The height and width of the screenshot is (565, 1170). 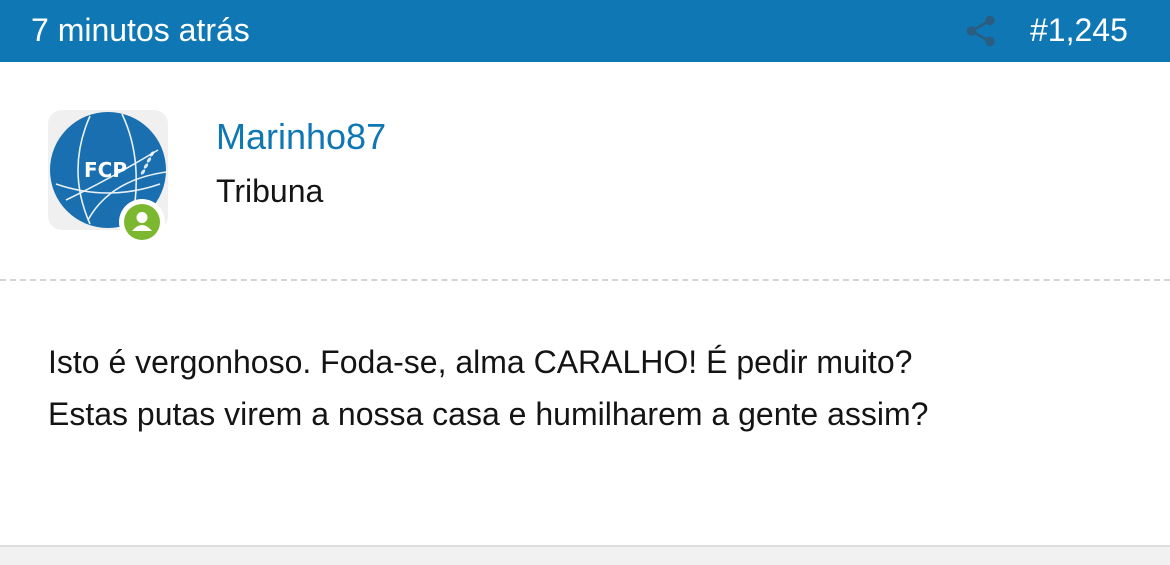 I want to click on user-online-icon, so click(x=142, y=222).